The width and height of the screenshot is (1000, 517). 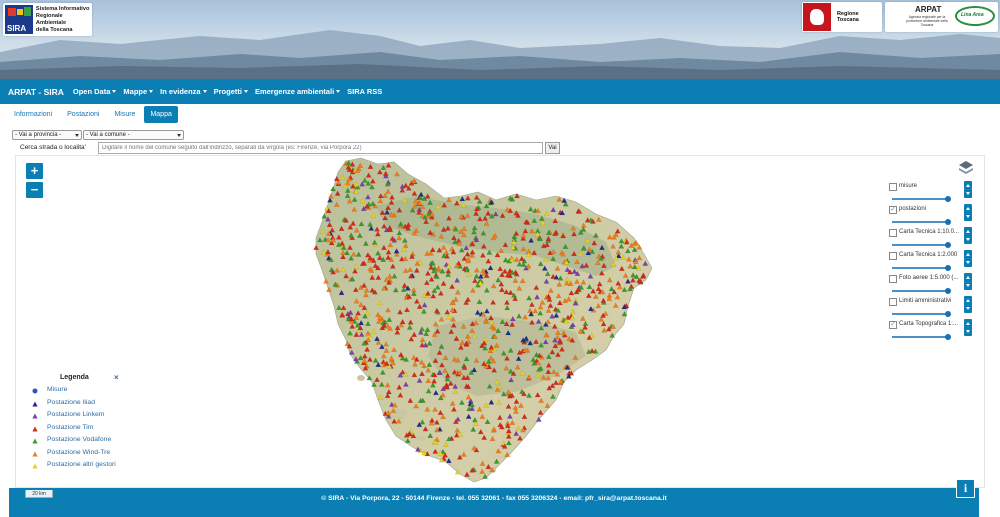 I want to click on layer-limiti-amministrativi: Limiti amministrativi, so click(x=931, y=307).